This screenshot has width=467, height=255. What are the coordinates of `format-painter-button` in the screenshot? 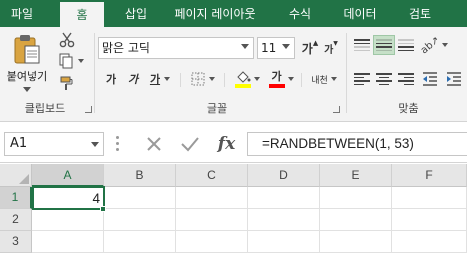 It's located at (67, 83).